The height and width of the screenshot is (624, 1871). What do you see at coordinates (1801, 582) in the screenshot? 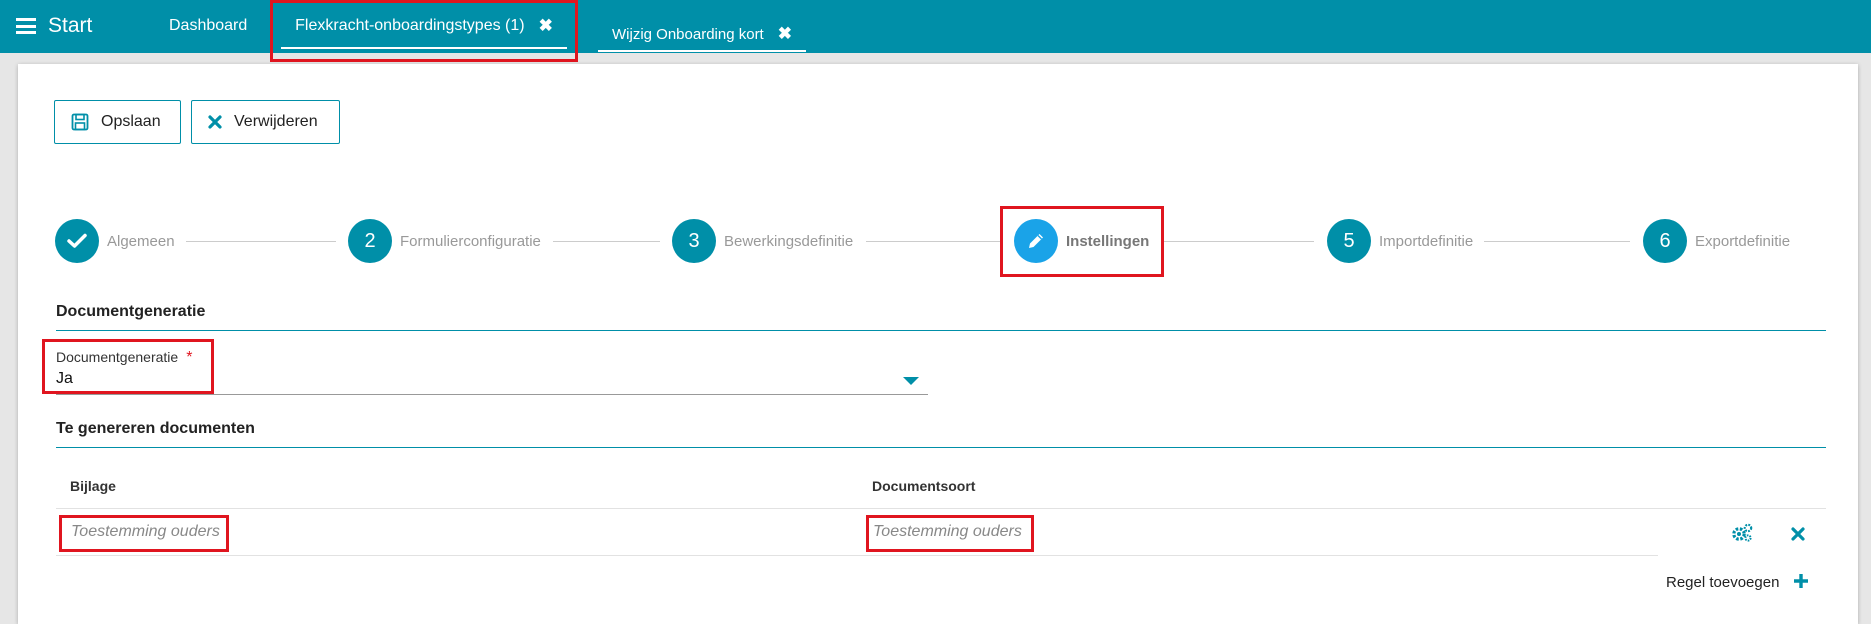
I see `plus-icon` at bounding box center [1801, 582].